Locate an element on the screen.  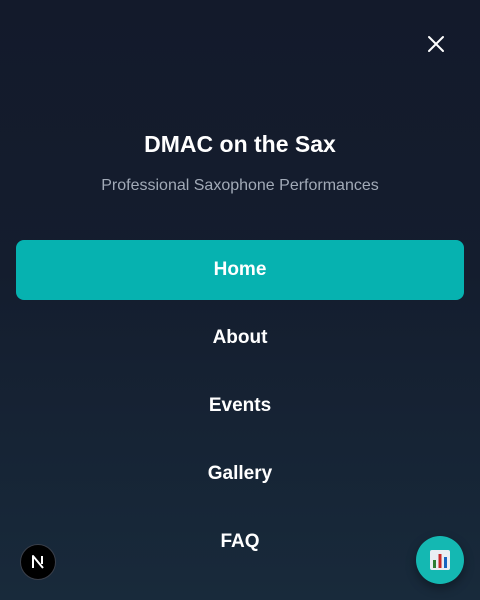
nextjs-dev-badge is located at coordinates (38, 562).